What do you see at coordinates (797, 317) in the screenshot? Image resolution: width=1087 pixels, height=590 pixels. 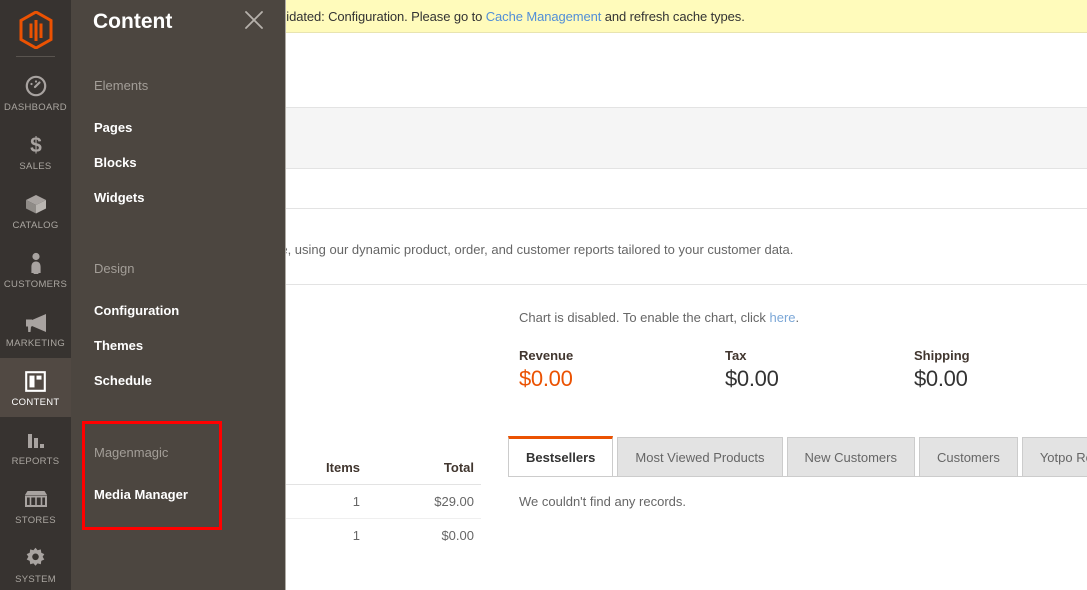 I see `chart-disabled-text-after: .` at bounding box center [797, 317].